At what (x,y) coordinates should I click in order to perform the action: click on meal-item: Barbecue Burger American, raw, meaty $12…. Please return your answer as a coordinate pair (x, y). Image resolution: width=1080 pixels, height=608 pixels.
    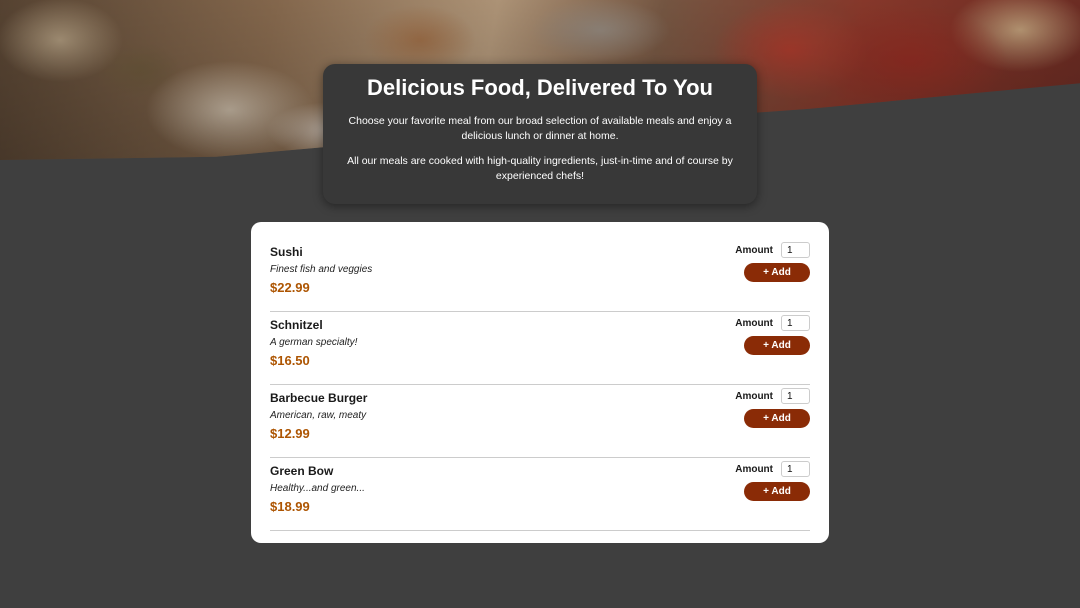
    Looking at the image, I should click on (540, 422).